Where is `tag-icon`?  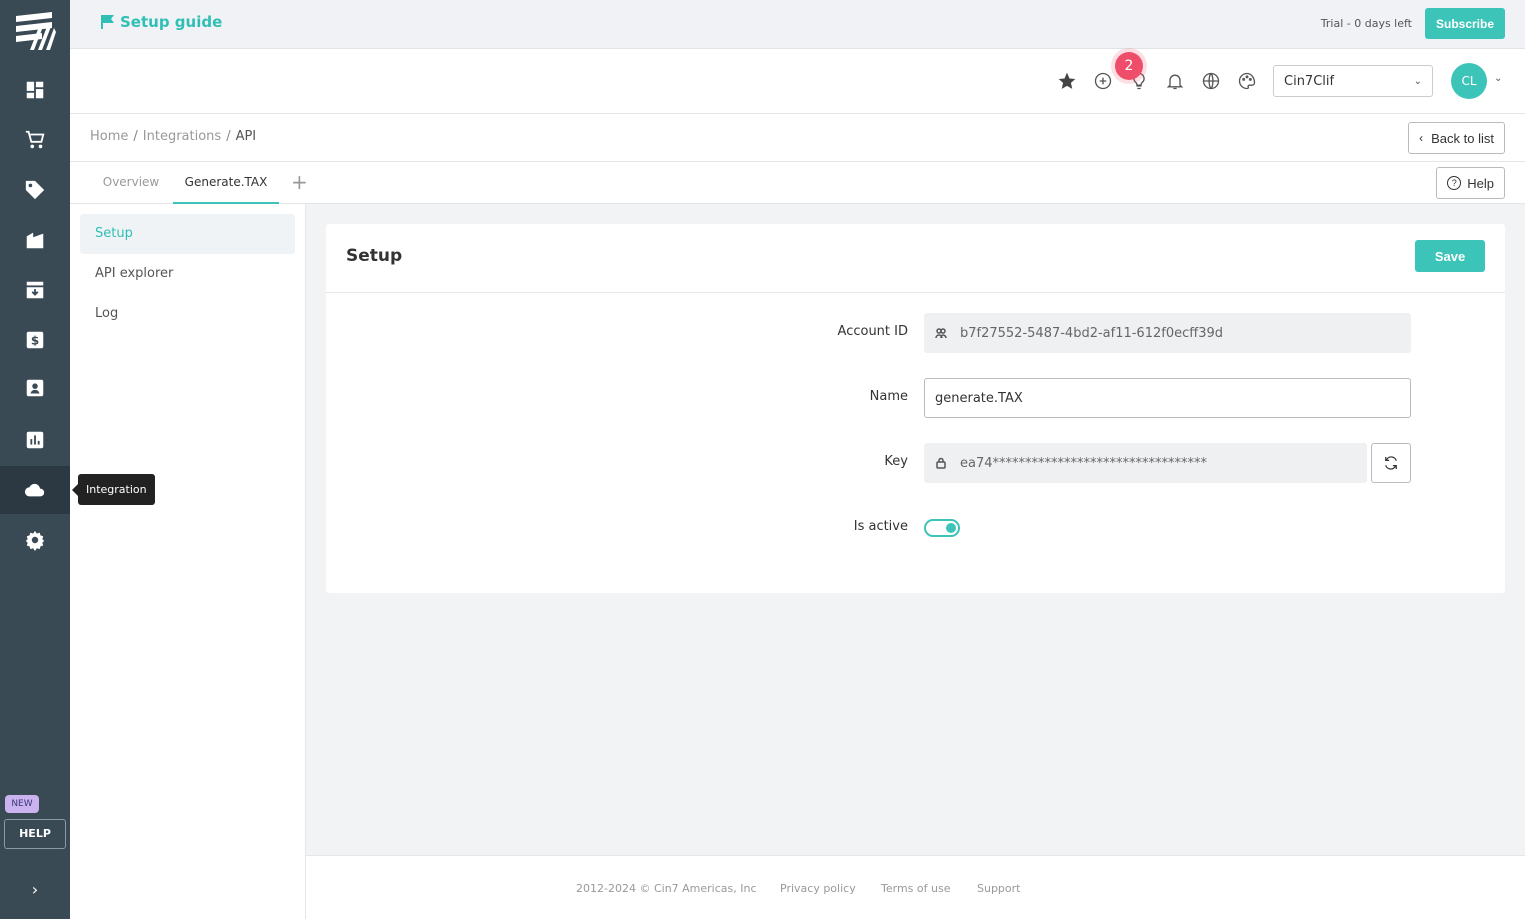 tag-icon is located at coordinates (35, 190).